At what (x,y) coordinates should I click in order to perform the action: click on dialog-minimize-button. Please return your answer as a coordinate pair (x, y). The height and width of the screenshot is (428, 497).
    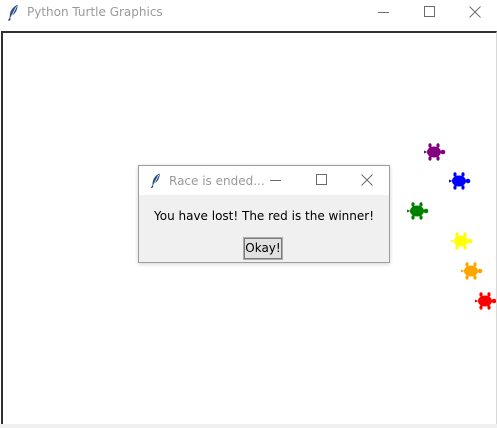
    Looking at the image, I should click on (275, 180).